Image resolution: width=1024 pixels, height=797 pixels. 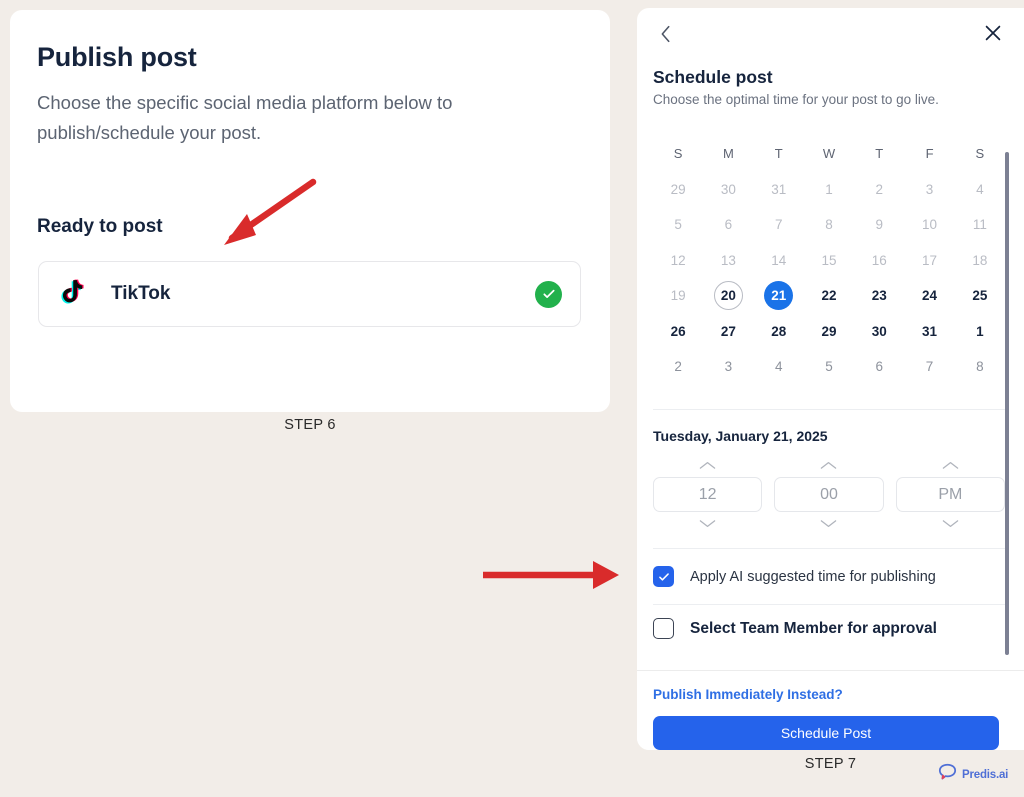 What do you see at coordinates (728, 332) in the screenshot?
I see `calendar-day: 27` at bounding box center [728, 332].